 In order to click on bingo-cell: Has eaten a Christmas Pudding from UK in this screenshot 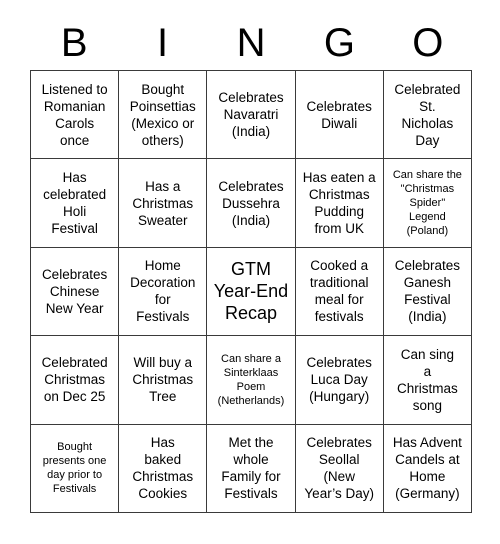, I will do `click(339, 203)`.